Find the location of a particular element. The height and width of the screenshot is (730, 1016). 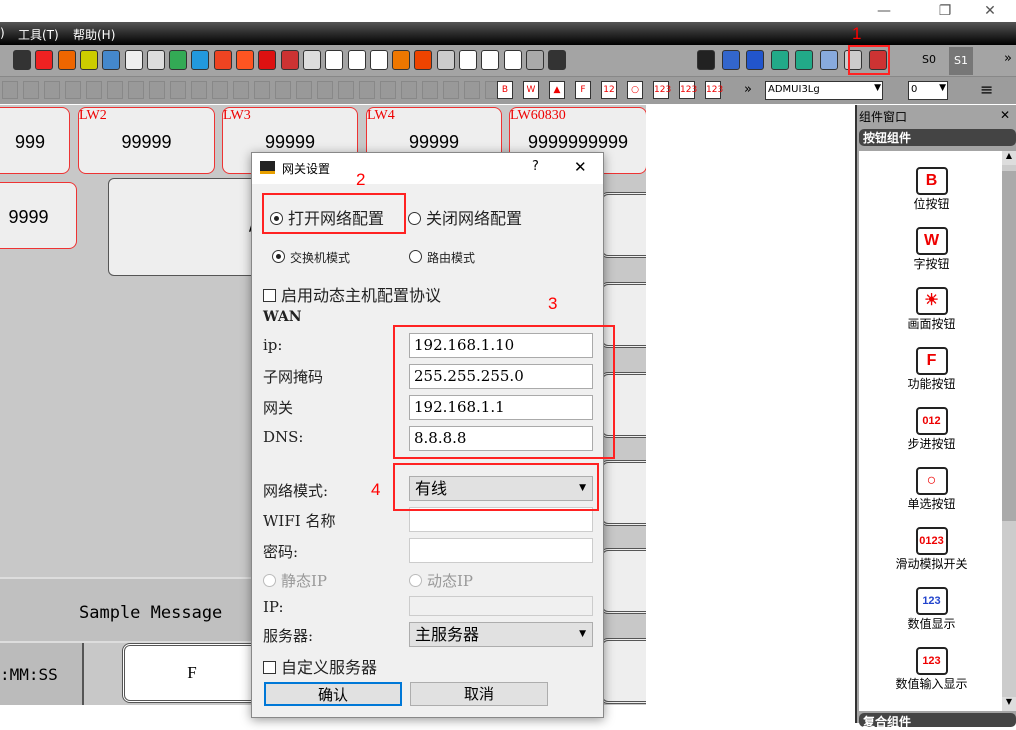

history-xy-icon is located at coordinates (490, 60).